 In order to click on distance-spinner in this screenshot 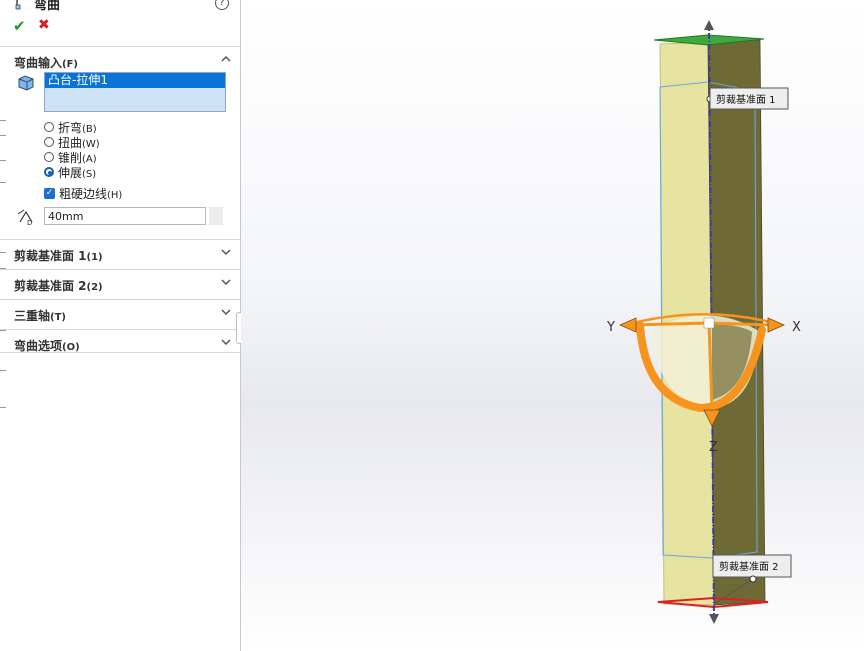, I will do `click(216, 216)`.